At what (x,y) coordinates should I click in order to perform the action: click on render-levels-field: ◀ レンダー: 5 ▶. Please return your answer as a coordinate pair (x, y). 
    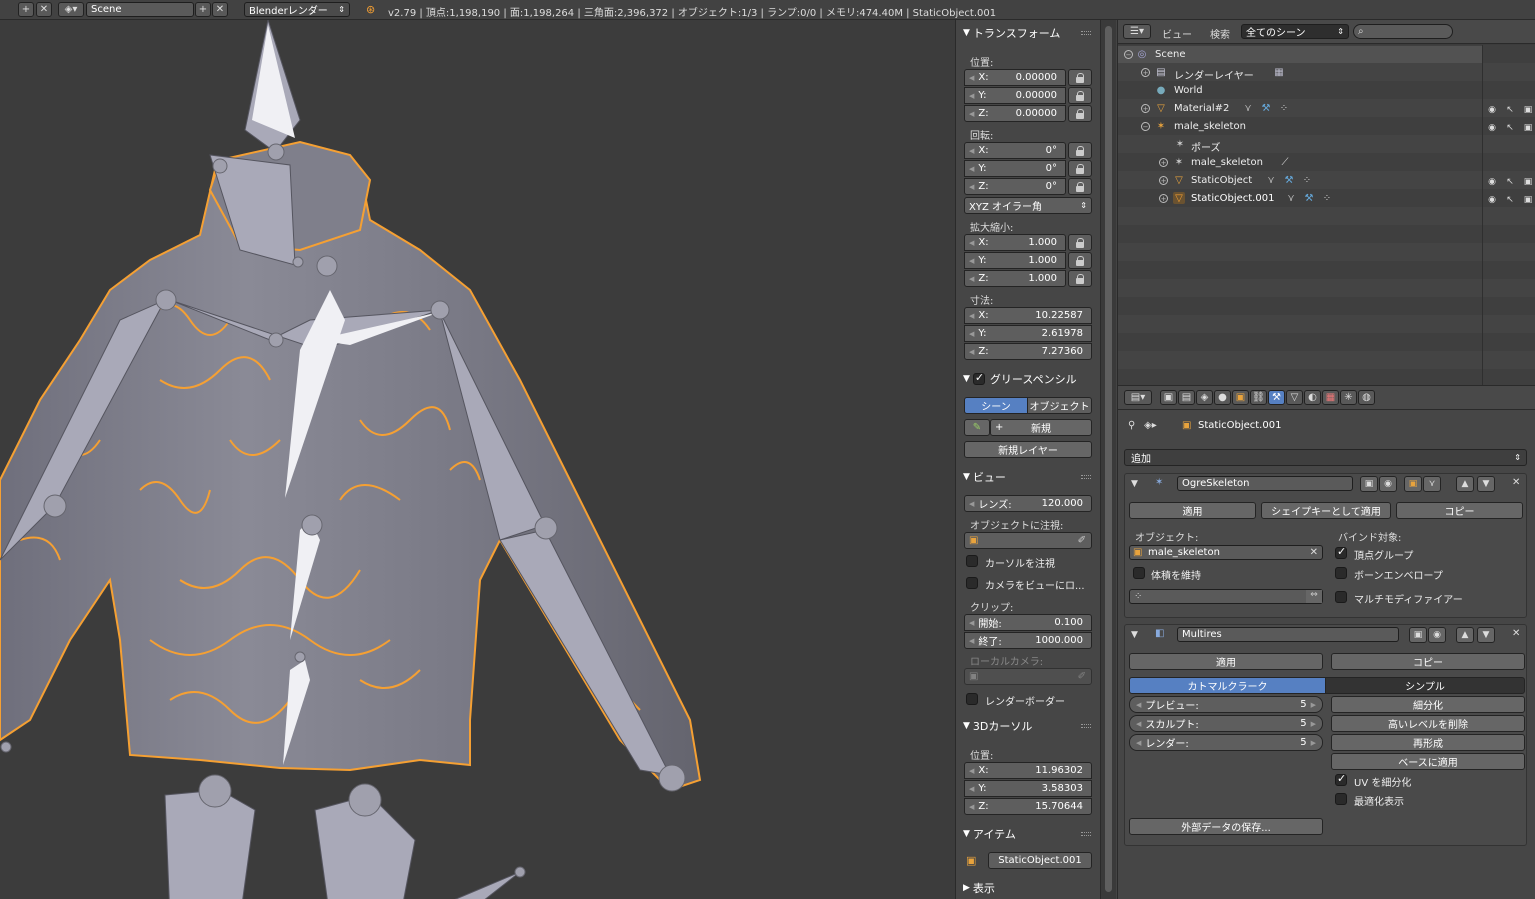
    Looking at the image, I should click on (1226, 742).